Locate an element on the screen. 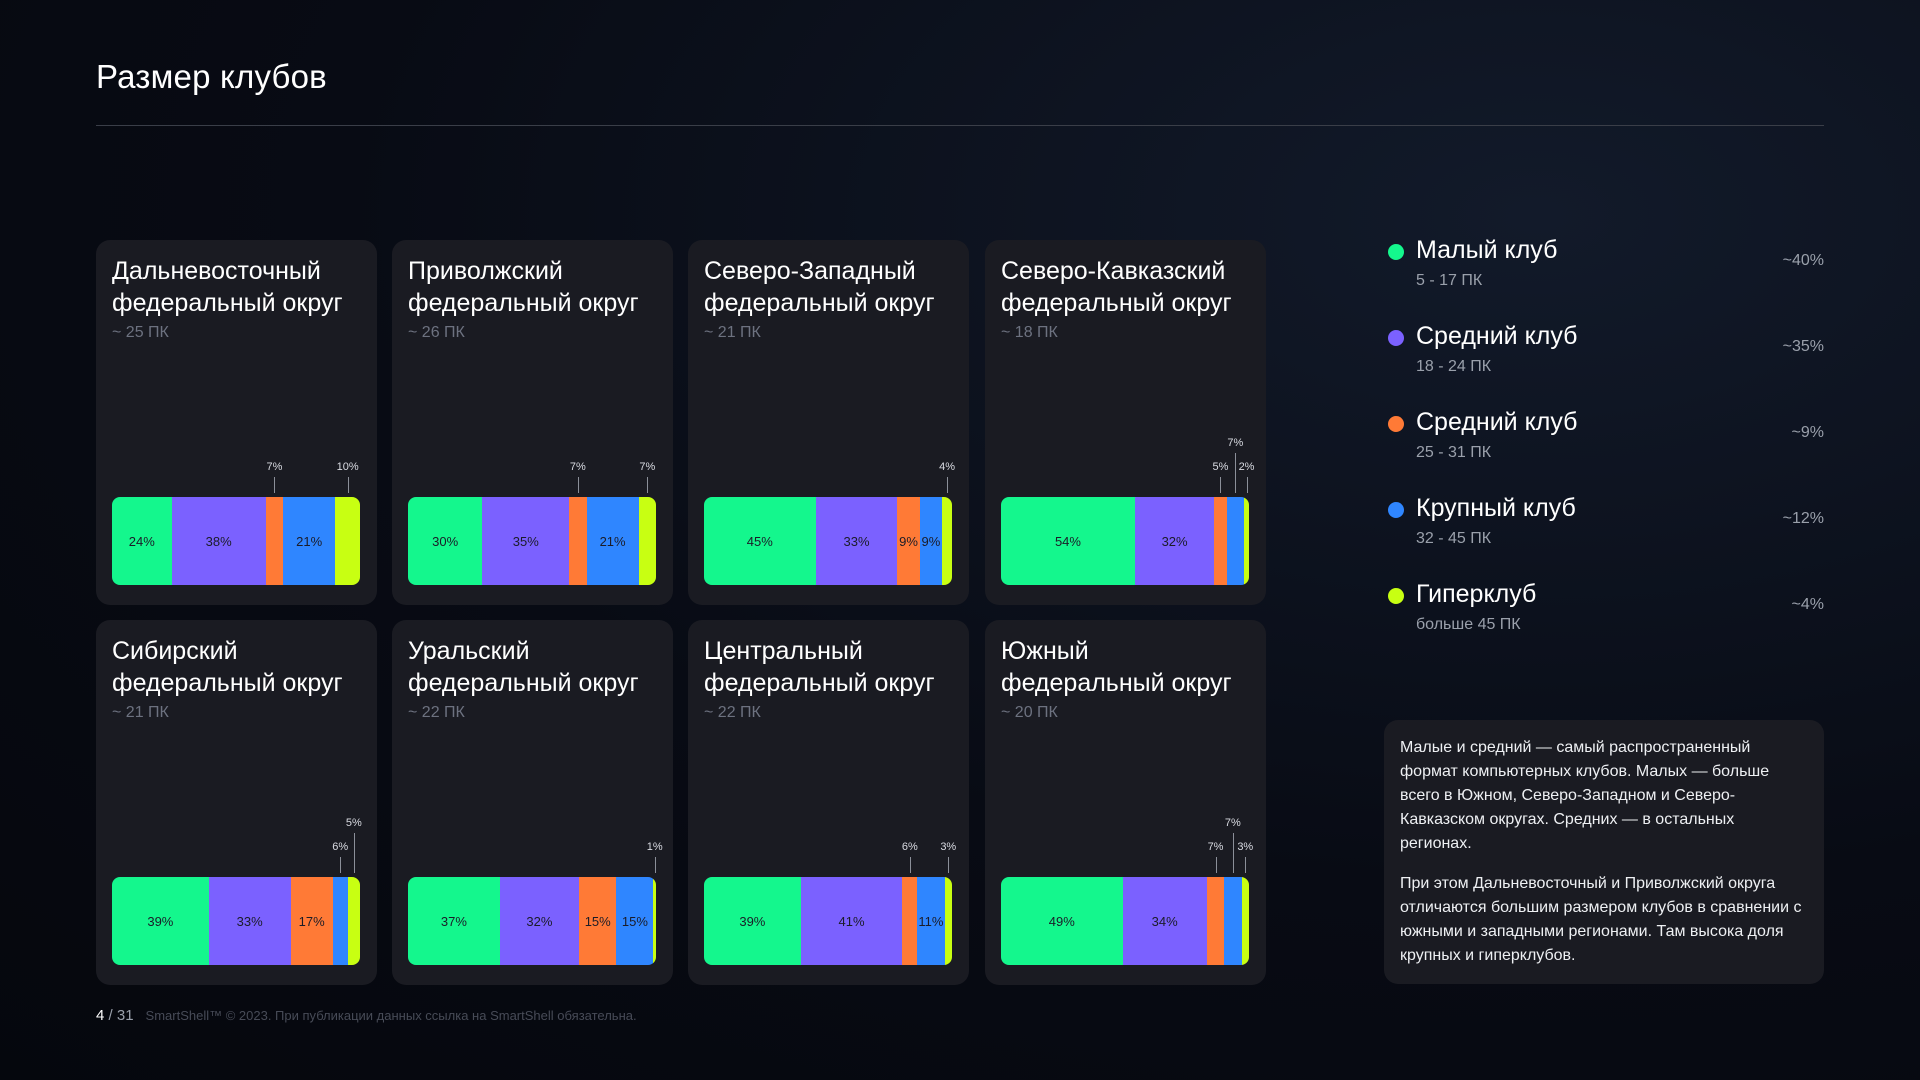 Image resolution: width=1920 pixels, height=1080 pixels. region-title-line: Южный is located at coordinates (1045, 651).